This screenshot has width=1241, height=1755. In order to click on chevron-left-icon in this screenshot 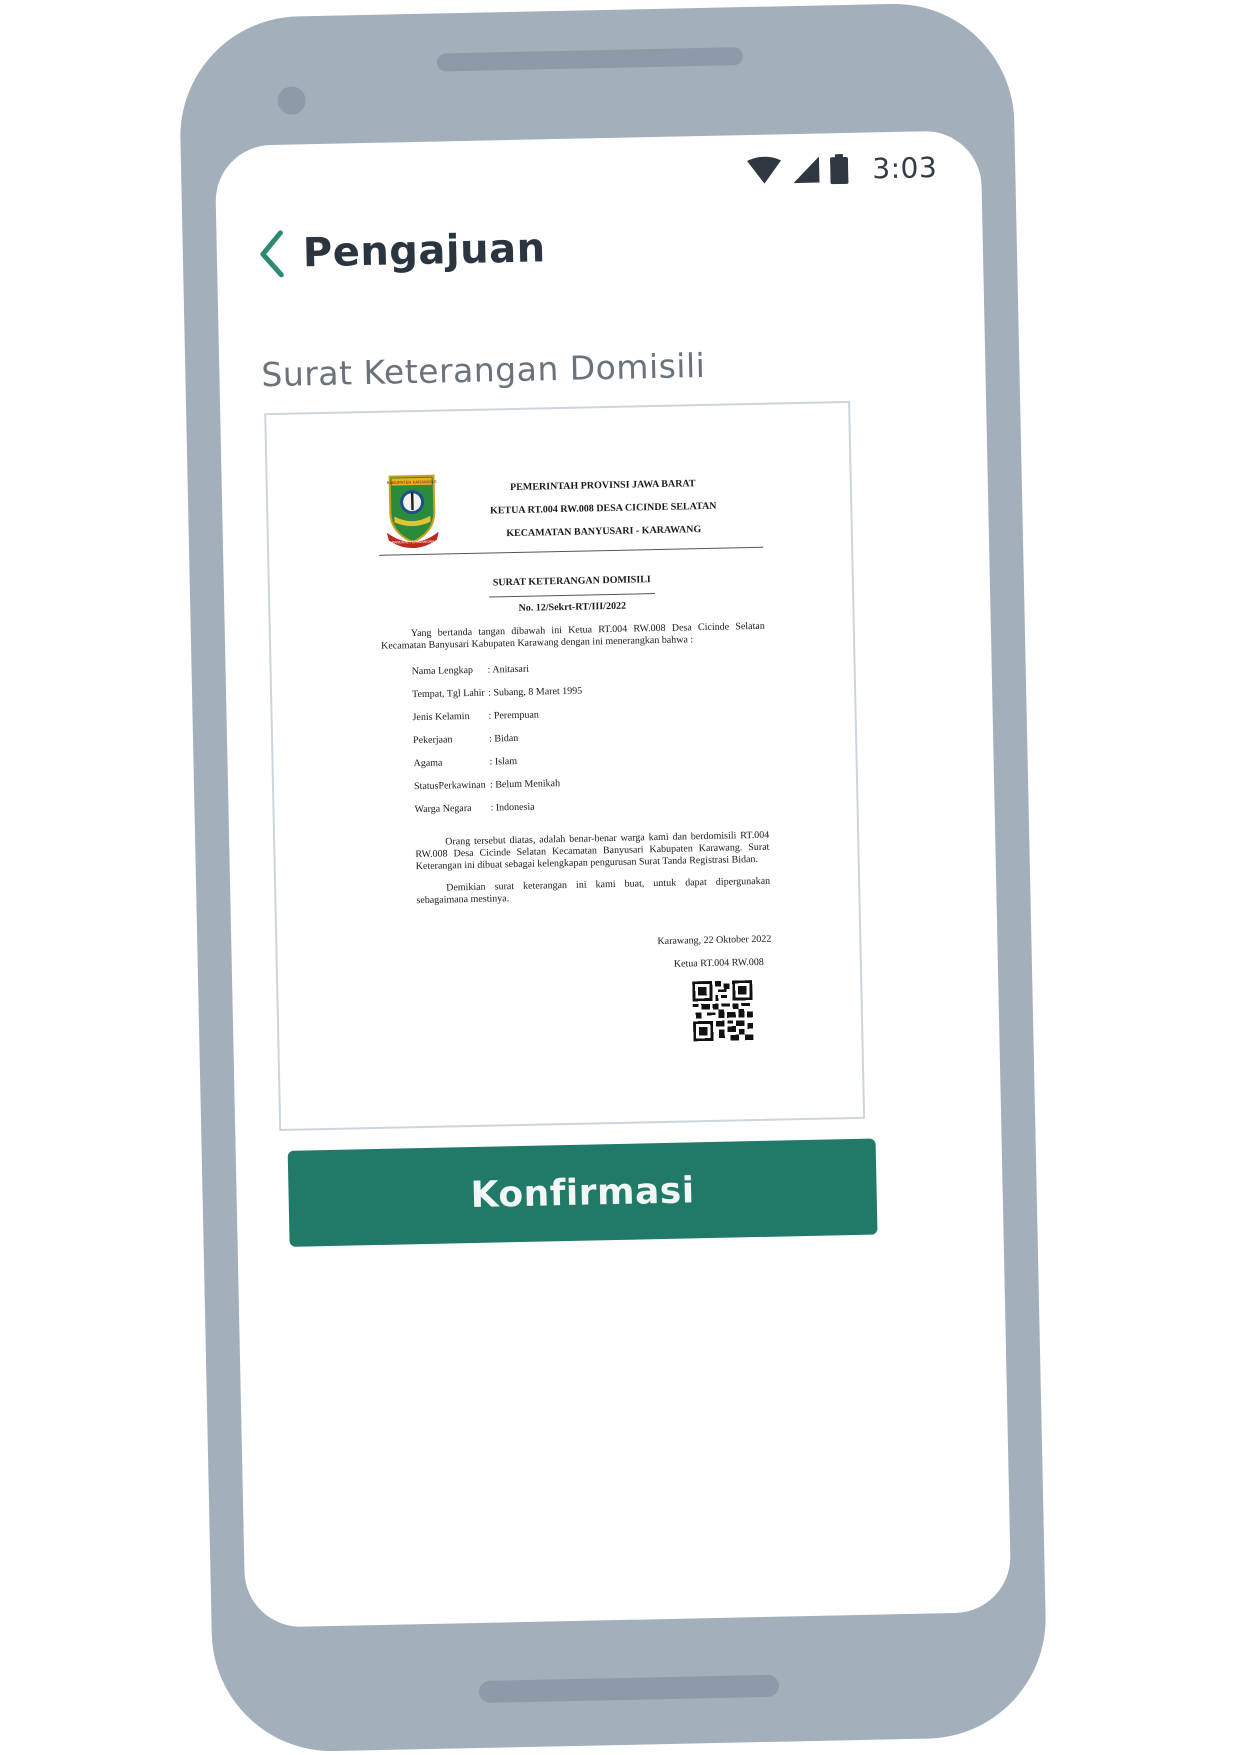, I will do `click(272, 254)`.